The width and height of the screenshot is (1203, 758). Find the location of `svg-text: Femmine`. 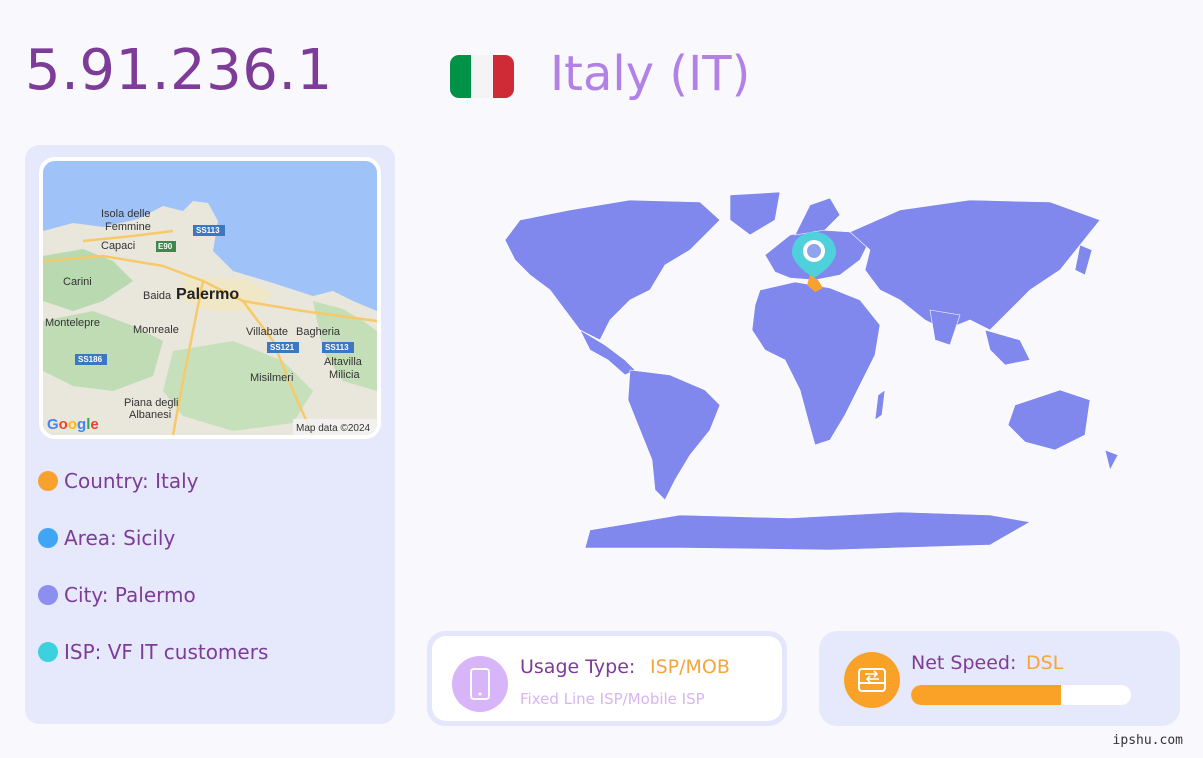

svg-text: Femmine is located at coordinates (128, 227).